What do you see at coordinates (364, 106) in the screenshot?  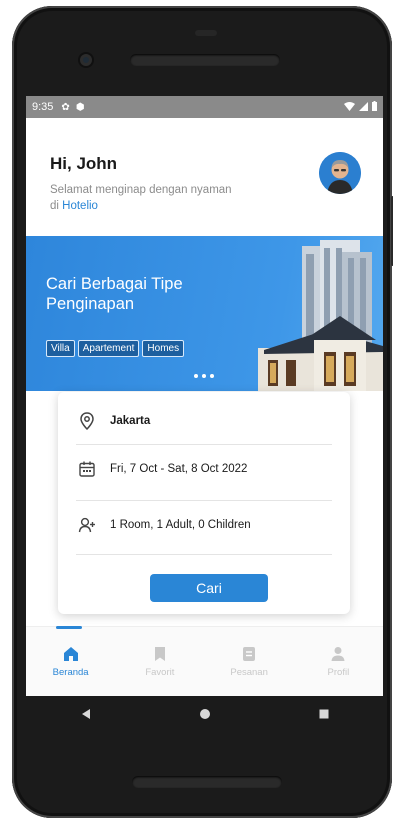 I see `signal-icon` at bounding box center [364, 106].